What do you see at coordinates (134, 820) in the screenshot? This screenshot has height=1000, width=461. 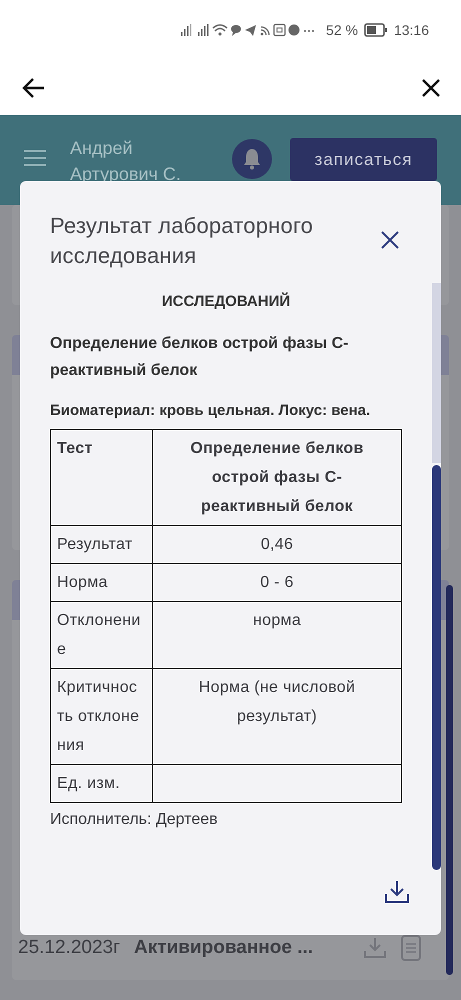 I see `performer-text: Исполнитель: Дертеев` at bounding box center [134, 820].